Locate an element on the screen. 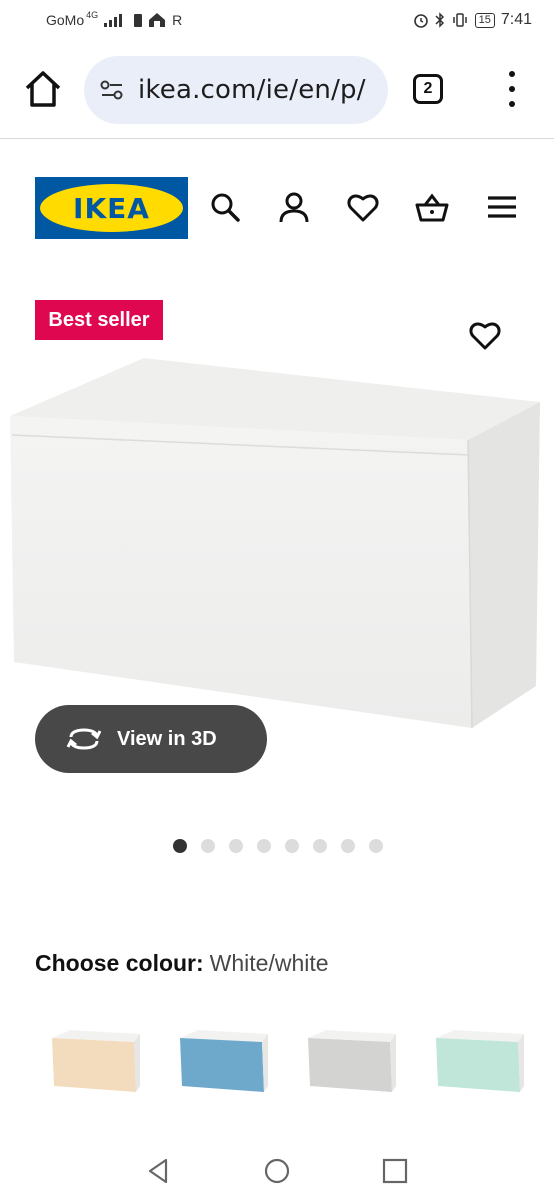  selected-colour-value: White/white is located at coordinates (269, 963).